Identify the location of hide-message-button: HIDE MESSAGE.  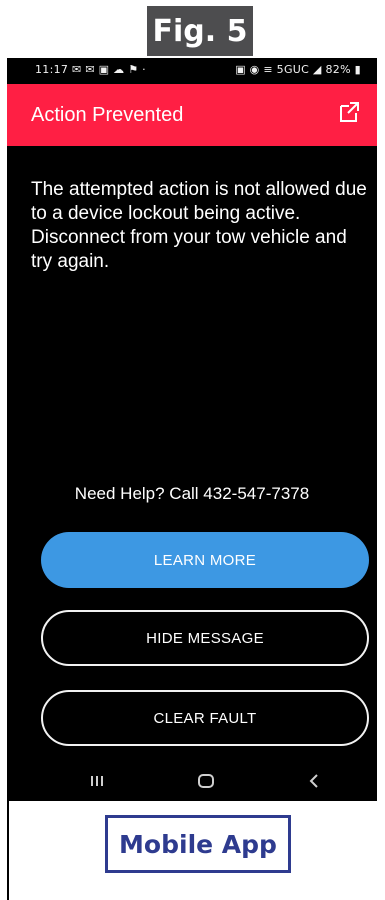
(205, 638).